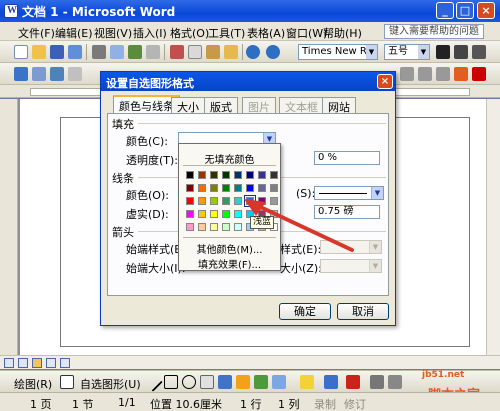 This screenshot has width=500, height=411. What do you see at coordinates (465, 10) in the screenshot?
I see `maximize-button: □` at bounding box center [465, 10].